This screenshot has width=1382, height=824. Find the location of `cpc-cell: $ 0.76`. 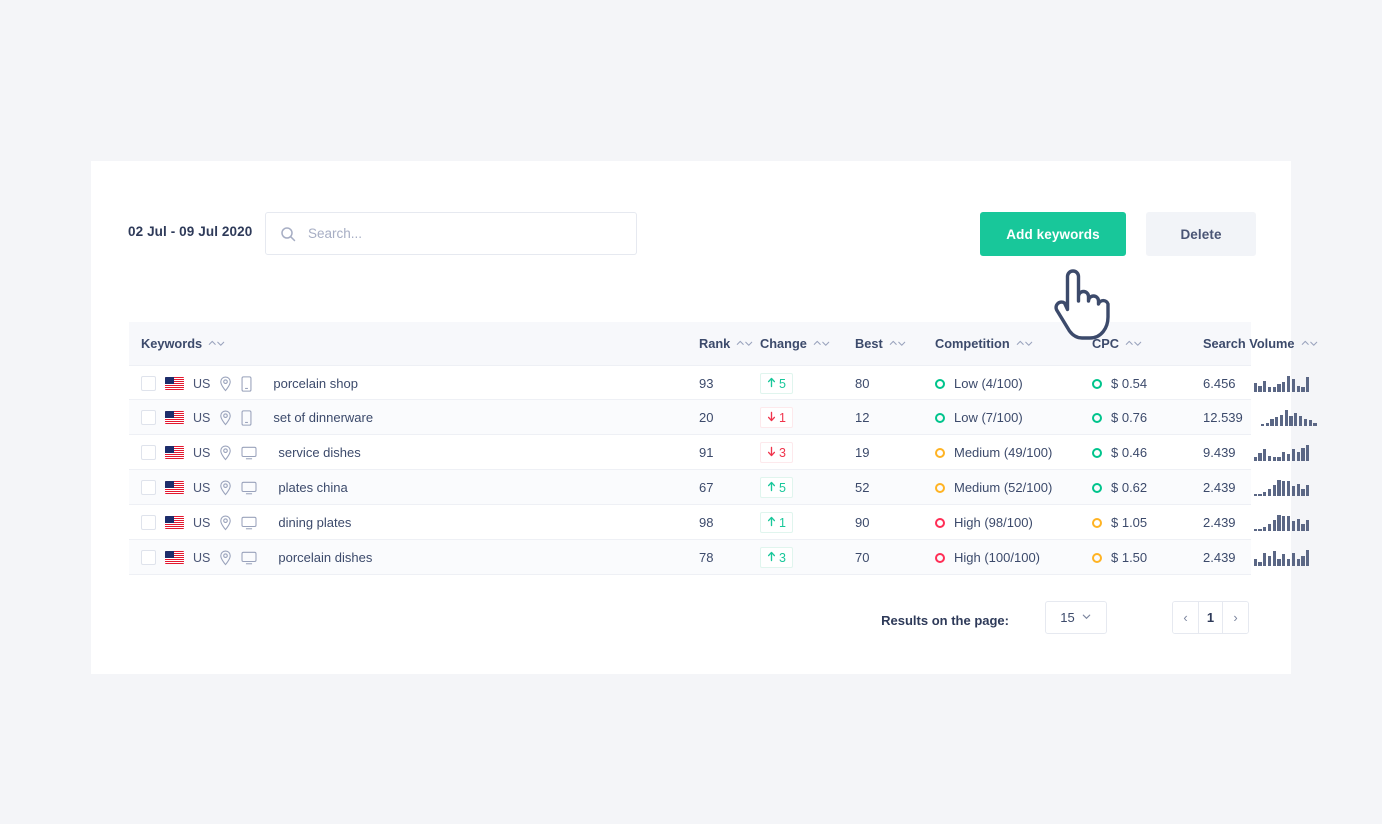

cpc-cell: $ 0.76 is located at coordinates (1119, 417).